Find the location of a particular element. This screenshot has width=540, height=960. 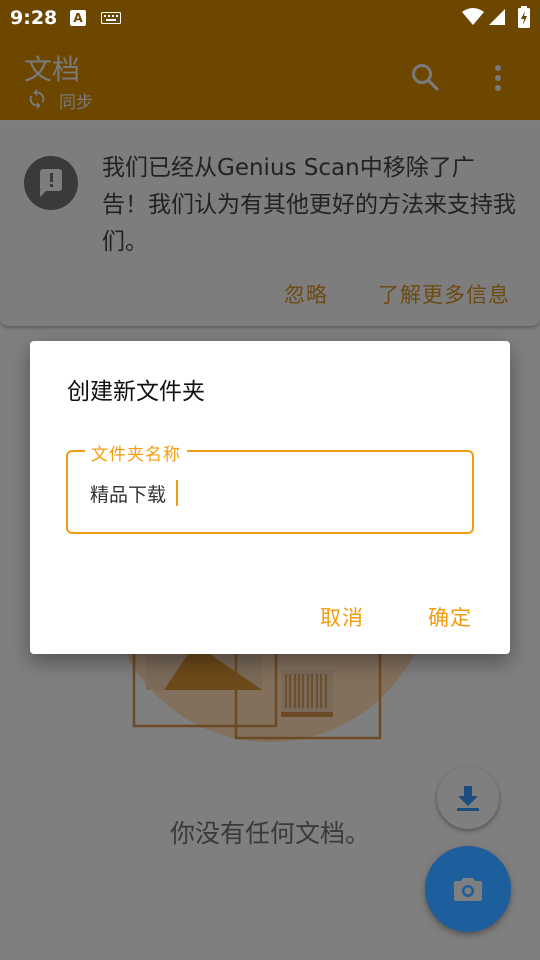

app-bar: 文档 同步 is located at coordinates (270, 78).